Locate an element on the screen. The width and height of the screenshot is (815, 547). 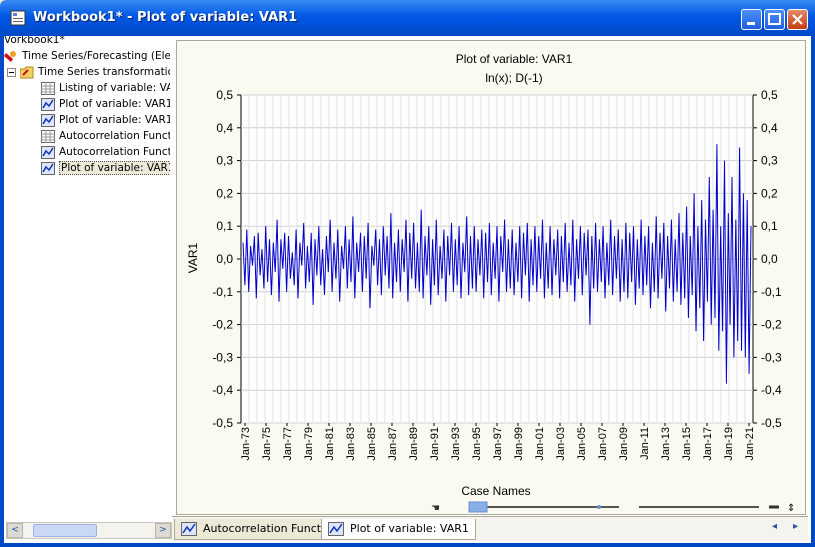
tab-next-button: ▸ is located at coordinates (795, 526).